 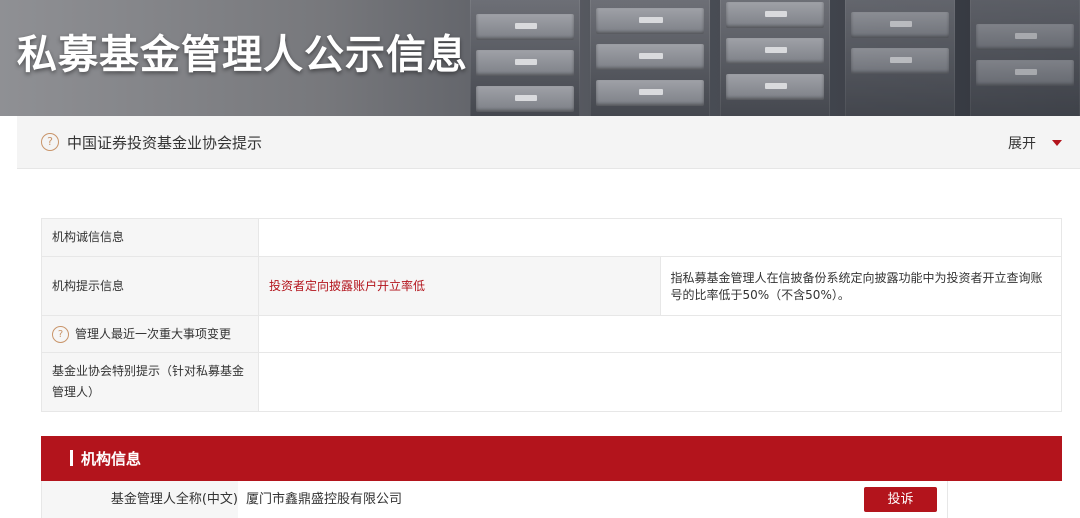 What do you see at coordinates (947, 499) in the screenshot?
I see `divider` at bounding box center [947, 499].